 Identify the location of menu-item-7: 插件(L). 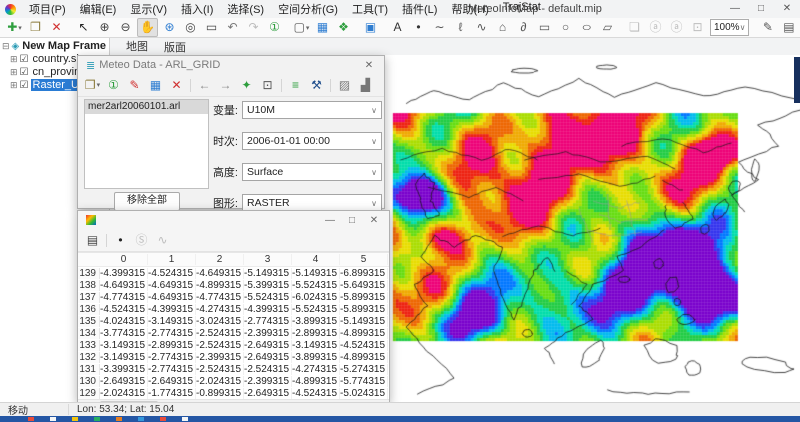
(419, 9).